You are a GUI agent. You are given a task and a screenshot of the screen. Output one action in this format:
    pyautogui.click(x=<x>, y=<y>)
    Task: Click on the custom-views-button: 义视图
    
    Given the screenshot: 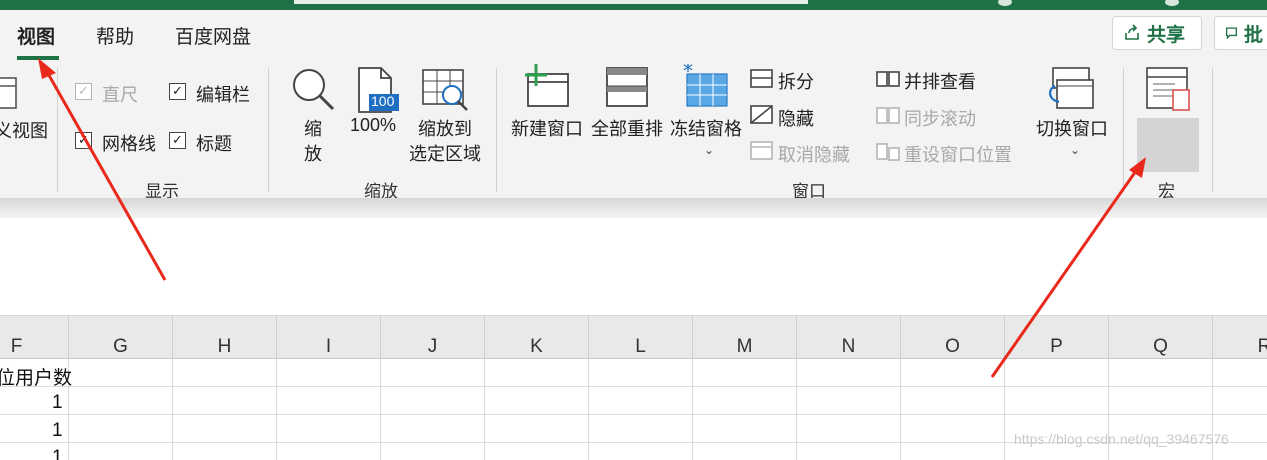 What is the action you would take?
    pyautogui.click(x=24, y=130)
    